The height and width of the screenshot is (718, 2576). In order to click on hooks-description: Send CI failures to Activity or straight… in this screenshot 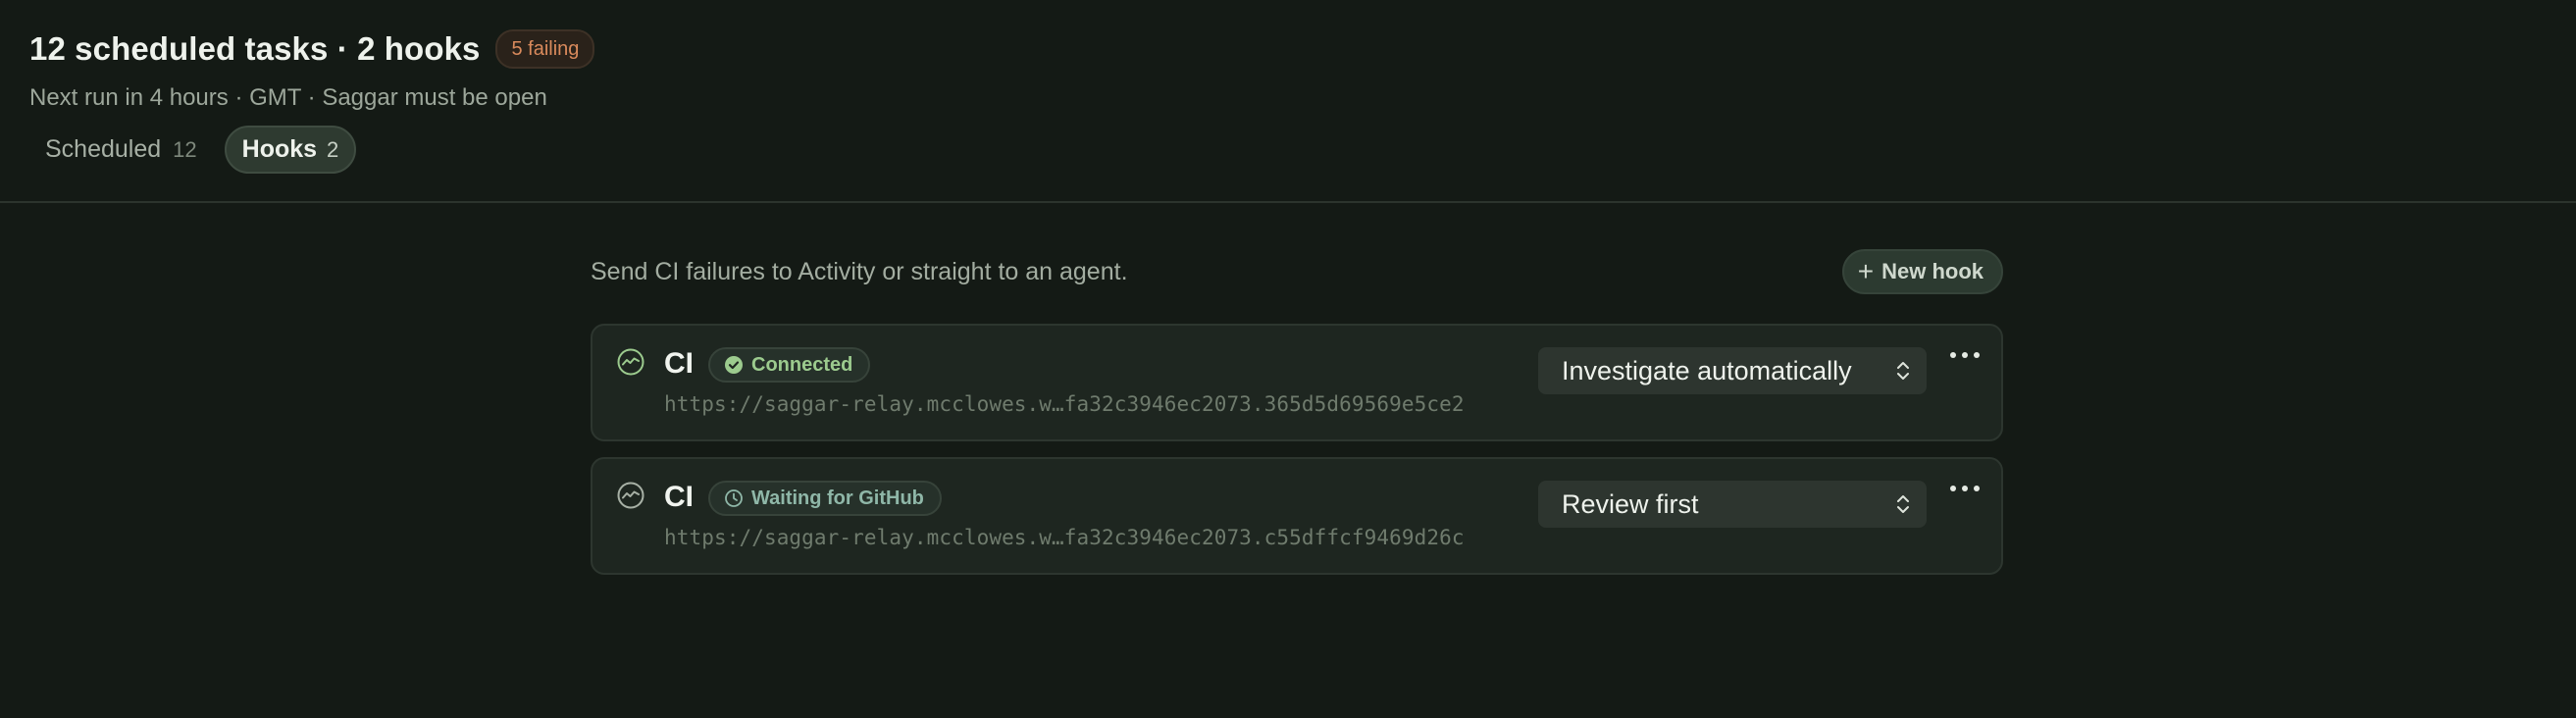, I will do `click(859, 271)`.